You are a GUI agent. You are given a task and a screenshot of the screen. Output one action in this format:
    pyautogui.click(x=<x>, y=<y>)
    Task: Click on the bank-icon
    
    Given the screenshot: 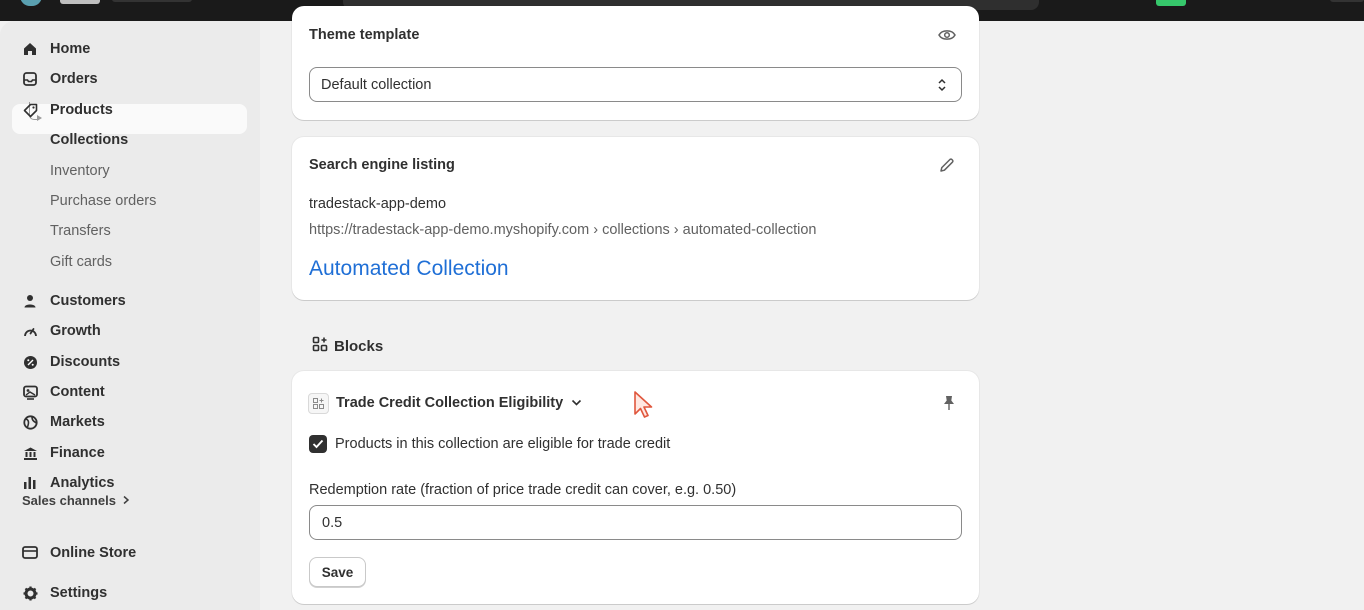 What is the action you would take?
    pyautogui.click(x=30, y=453)
    